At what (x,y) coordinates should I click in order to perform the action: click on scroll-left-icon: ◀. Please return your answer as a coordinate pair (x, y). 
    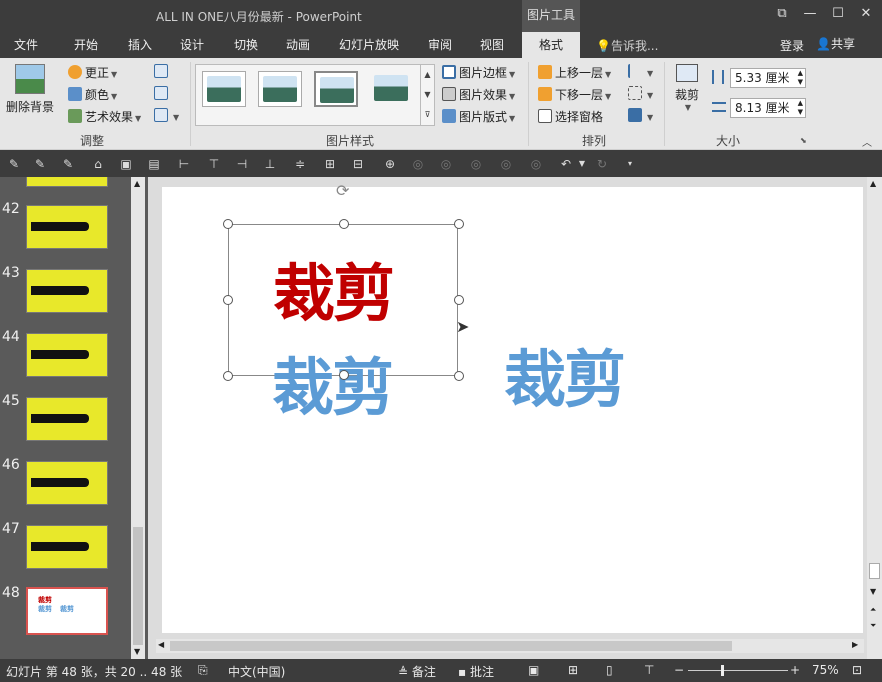
    Looking at the image, I should click on (161, 644).